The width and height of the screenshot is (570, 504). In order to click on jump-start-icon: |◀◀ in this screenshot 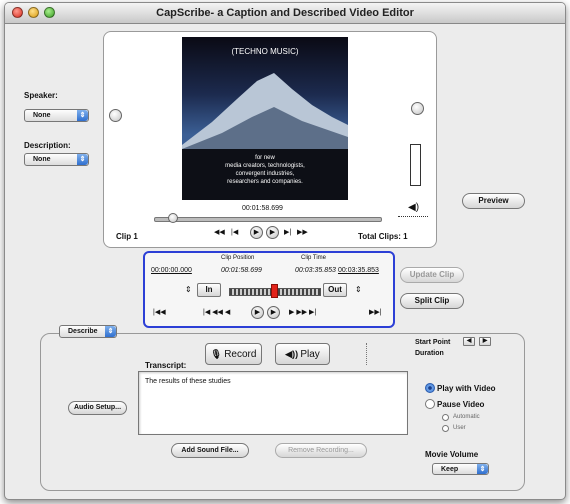, I will do `click(159, 312)`.